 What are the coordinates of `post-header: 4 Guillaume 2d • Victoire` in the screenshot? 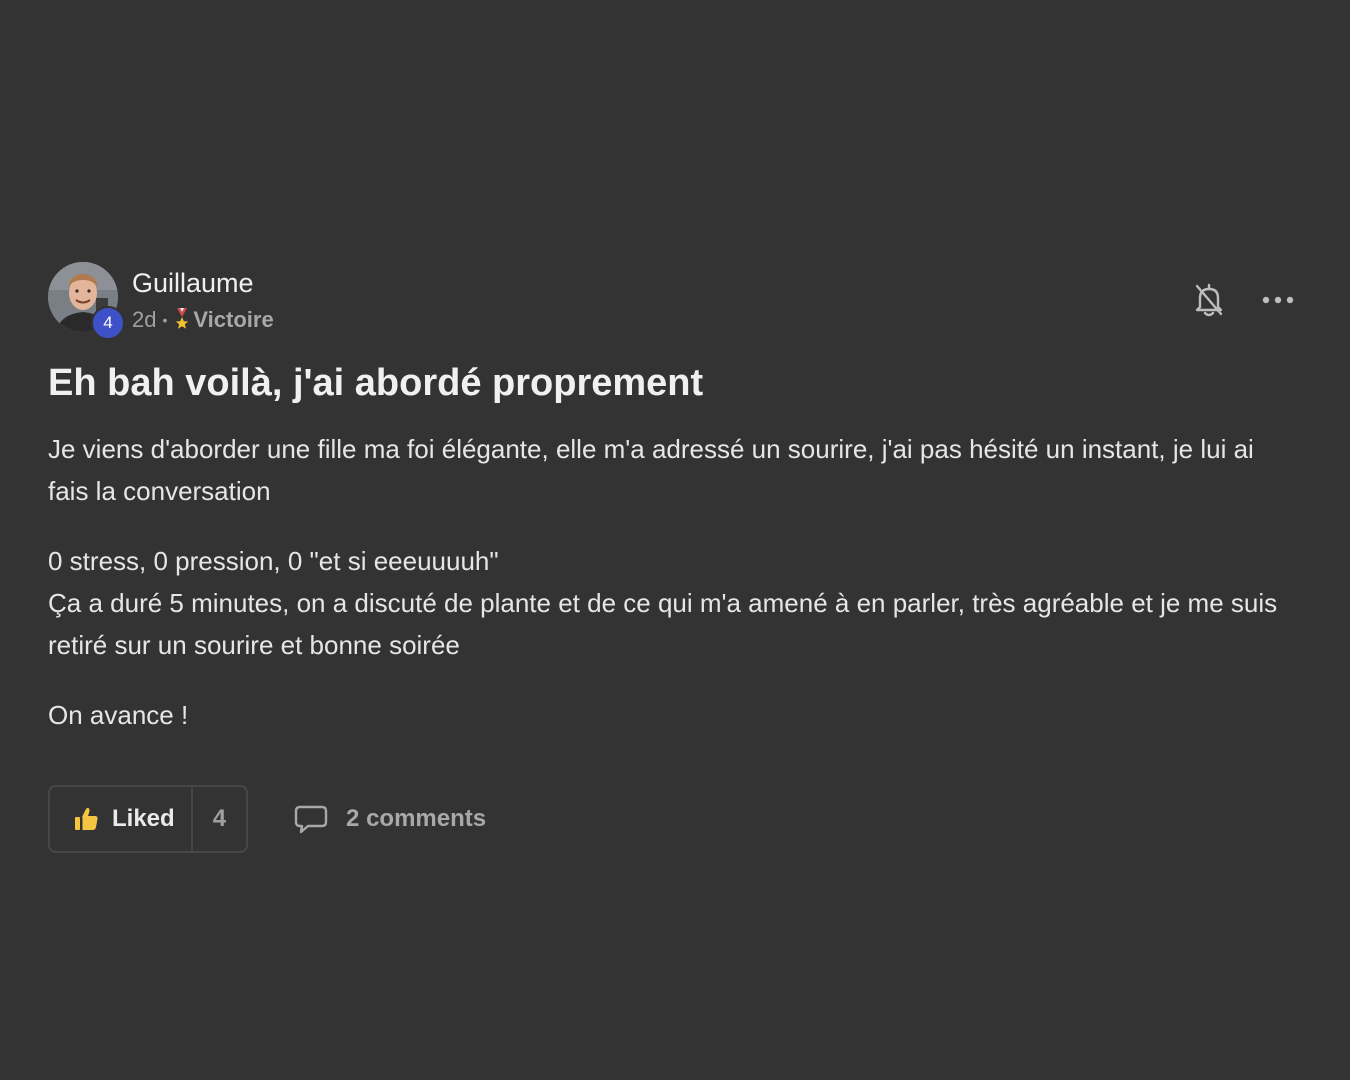 It's located at (672, 301).